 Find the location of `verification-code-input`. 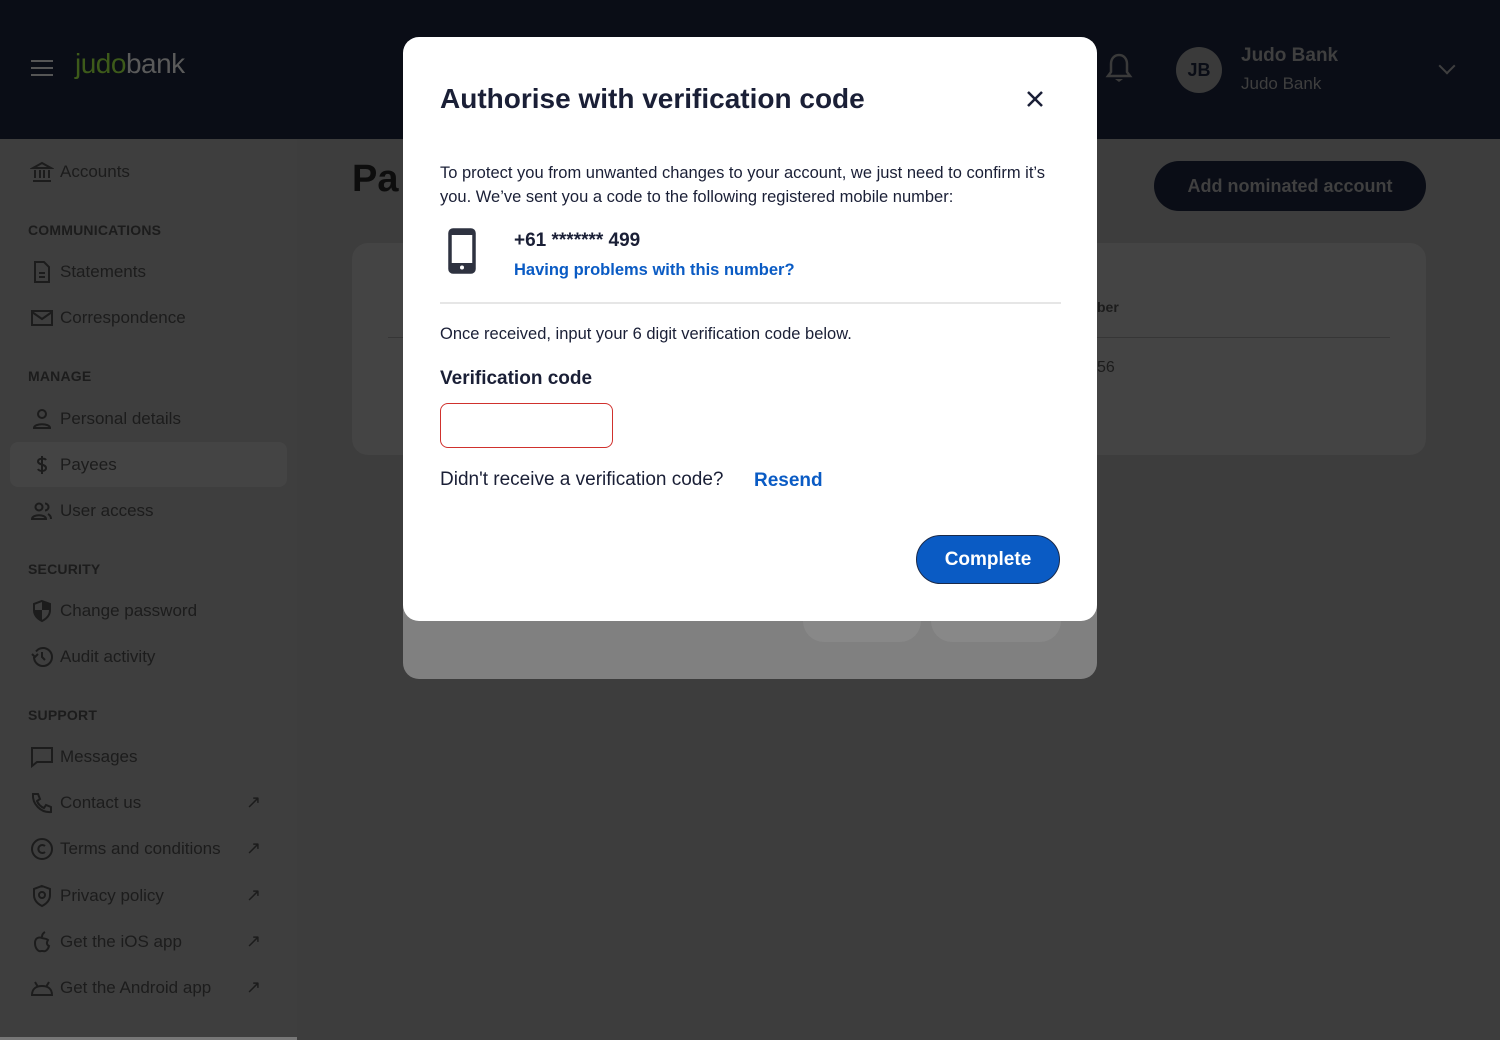

verification-code-input is located at coordinates (526, 425).